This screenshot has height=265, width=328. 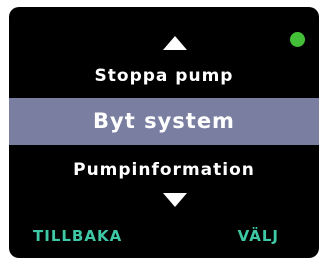 I want to click on scroll-down-arrow-icon, so click(x=175, y=200).